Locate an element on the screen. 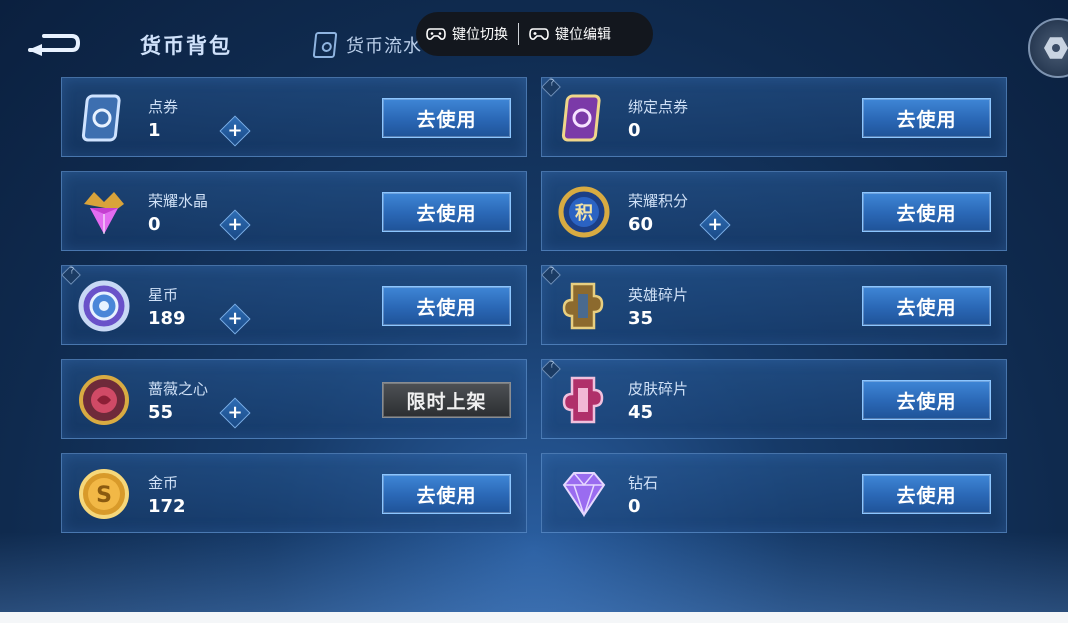 Image resolution: width=1068 pixels, height=623 pixels. currency-card: 积 荣耀积分 60 + 去使用 is located at coordinates (774, 211).